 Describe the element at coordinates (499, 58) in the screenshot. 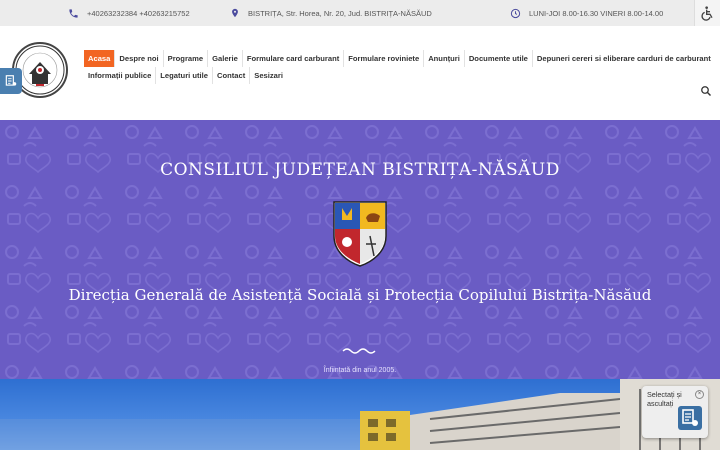

I see `nav-item-documente-utile: Documente utile` at that location.